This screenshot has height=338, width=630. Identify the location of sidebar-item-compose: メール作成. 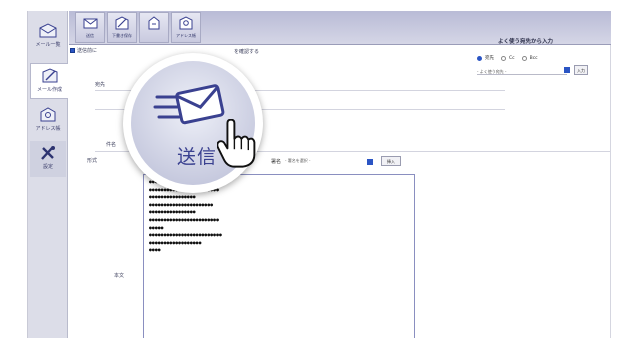
(49, 81).